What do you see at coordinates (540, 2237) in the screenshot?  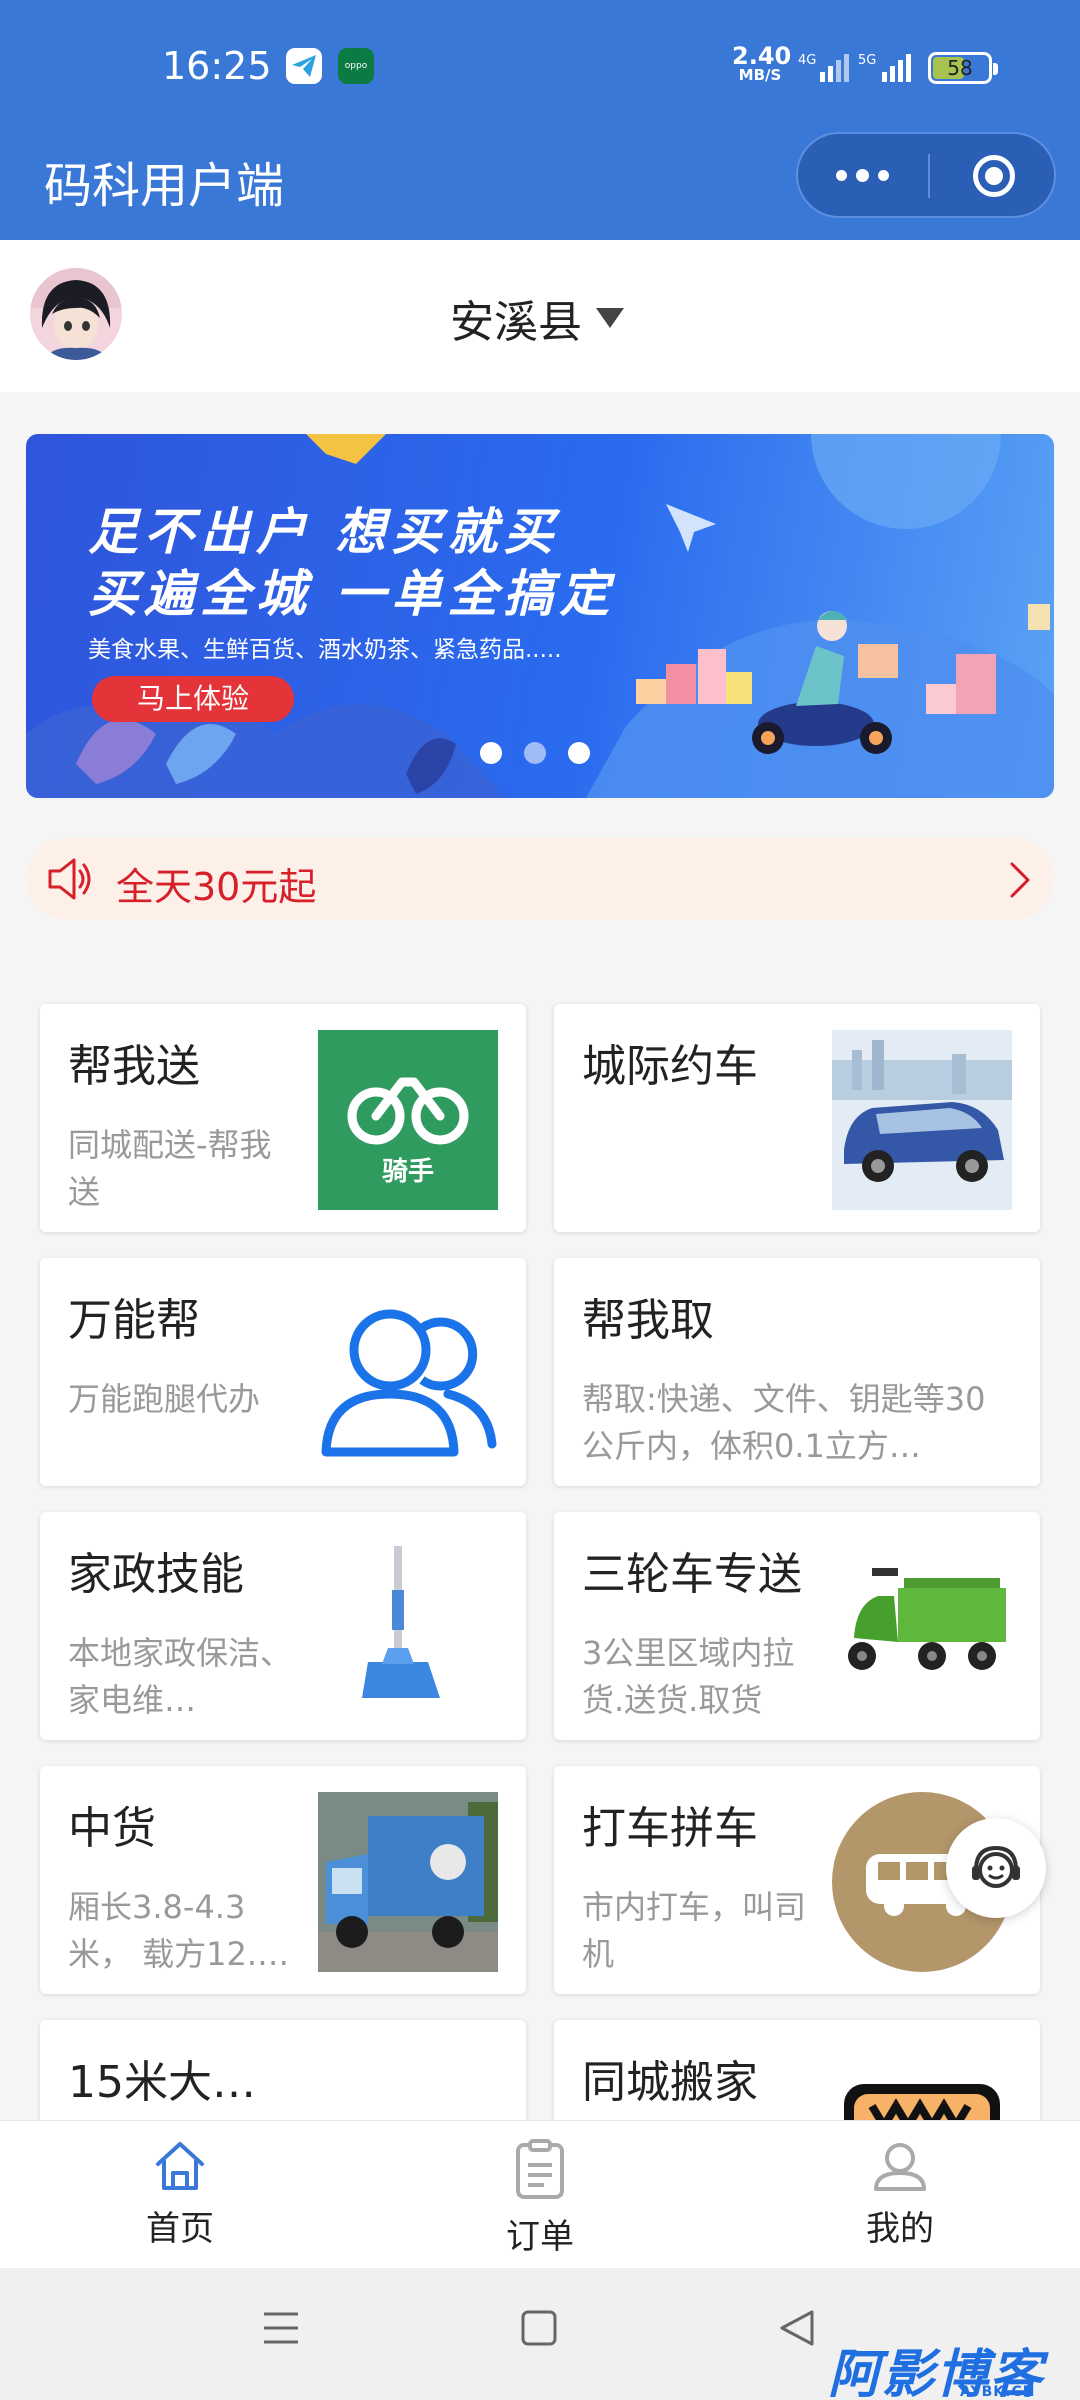 I see `tab-orders-label: 订单` at bounding box center [540, 2237].